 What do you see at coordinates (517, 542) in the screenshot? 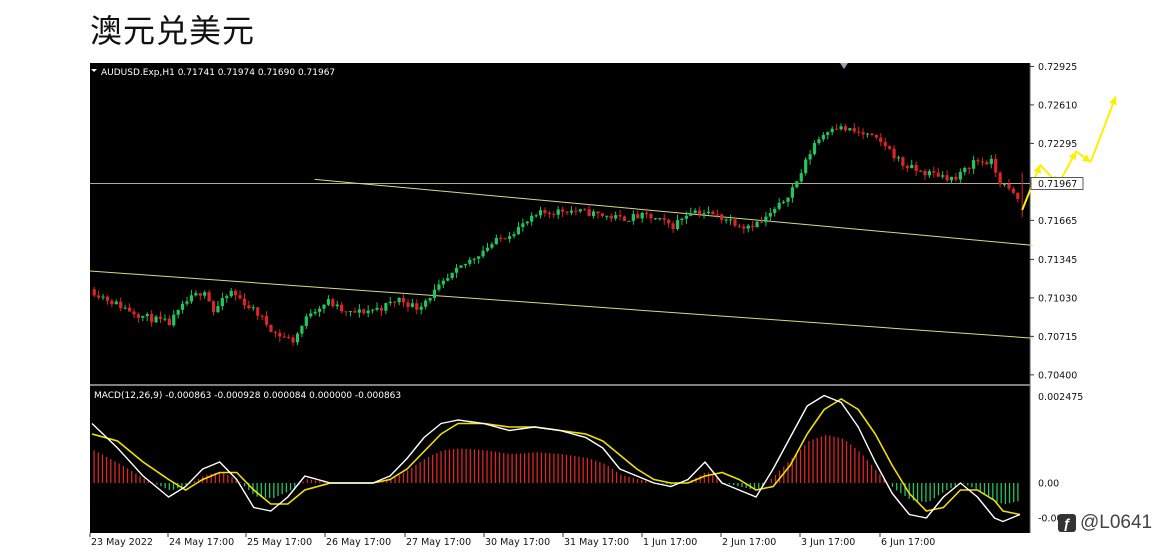
I see `time-tick-label: 30 May 17:00` at bounding box center [517, 542].